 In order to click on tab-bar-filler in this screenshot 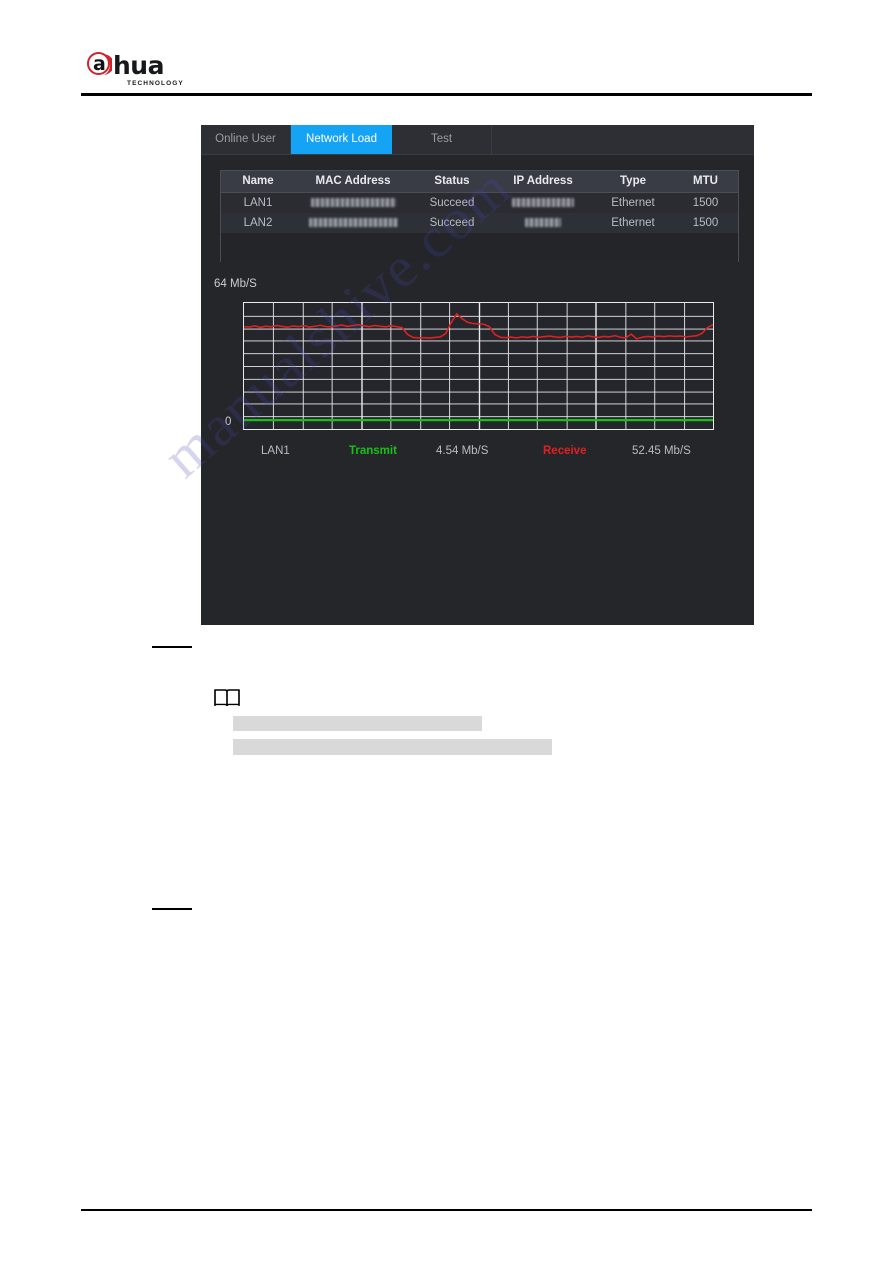, I will do `click(623, 139)`.